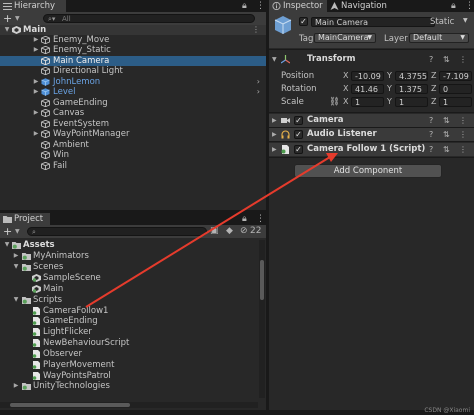 The height and width of the screenshot is (415, 474). What do you see at coordinates (133, 343) in the screenshot?
I see `project-item-newbehaviourscript: NewBehaviourScript` at bounding box center [133, 343].